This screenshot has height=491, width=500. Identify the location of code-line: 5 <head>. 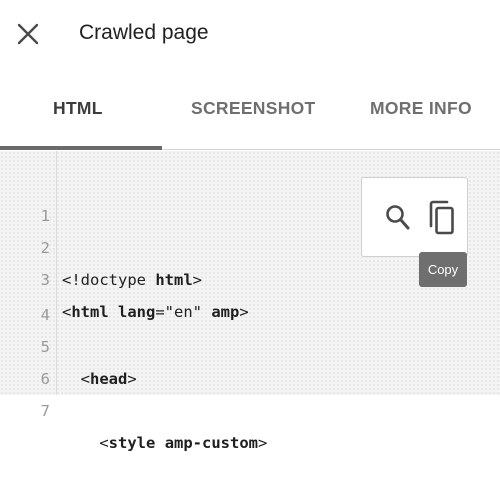
(68, 343).